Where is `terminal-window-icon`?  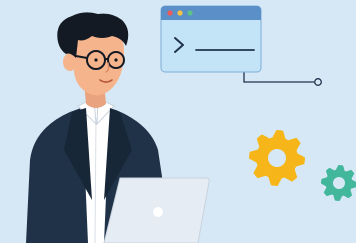 terminal-window-icon is located at coordinates (211, 39).